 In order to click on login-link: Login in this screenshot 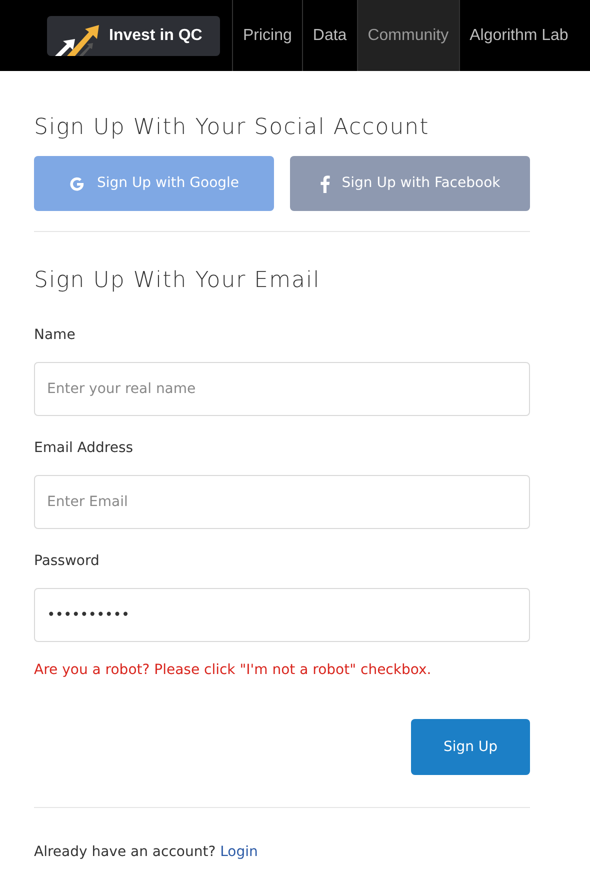, I will do `click(239, 852)`.